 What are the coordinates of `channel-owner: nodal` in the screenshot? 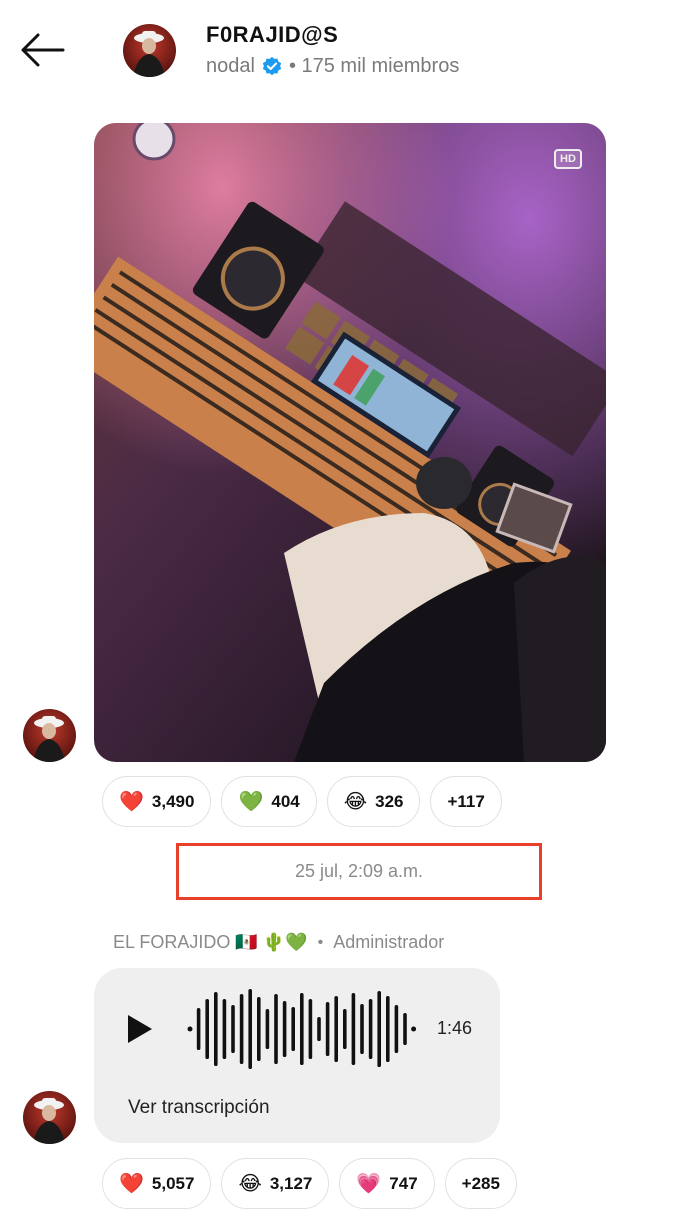 It's located at (230, 66).